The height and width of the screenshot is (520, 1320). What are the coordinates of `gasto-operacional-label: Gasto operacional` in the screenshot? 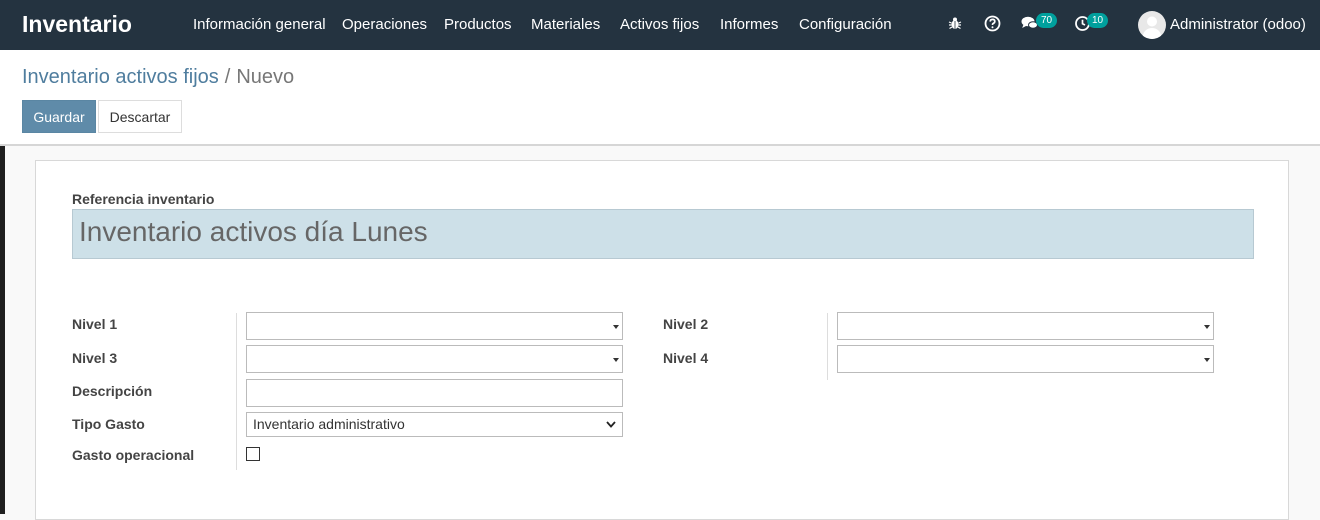 It's located at (133, 455).